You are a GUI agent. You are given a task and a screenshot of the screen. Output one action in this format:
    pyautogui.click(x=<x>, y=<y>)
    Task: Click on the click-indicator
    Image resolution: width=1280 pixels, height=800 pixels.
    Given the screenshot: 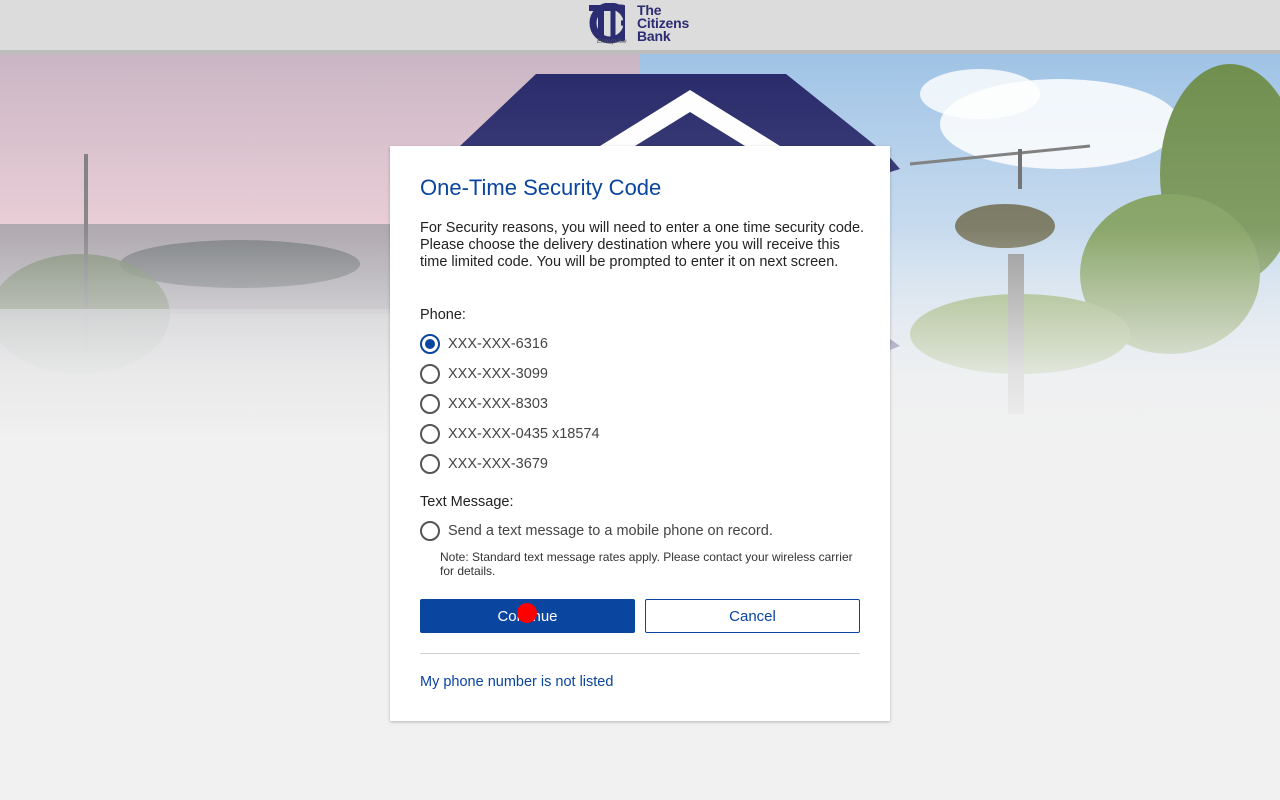 What is the action you would take?
    pyautogui.click(x=527, y=613)
    